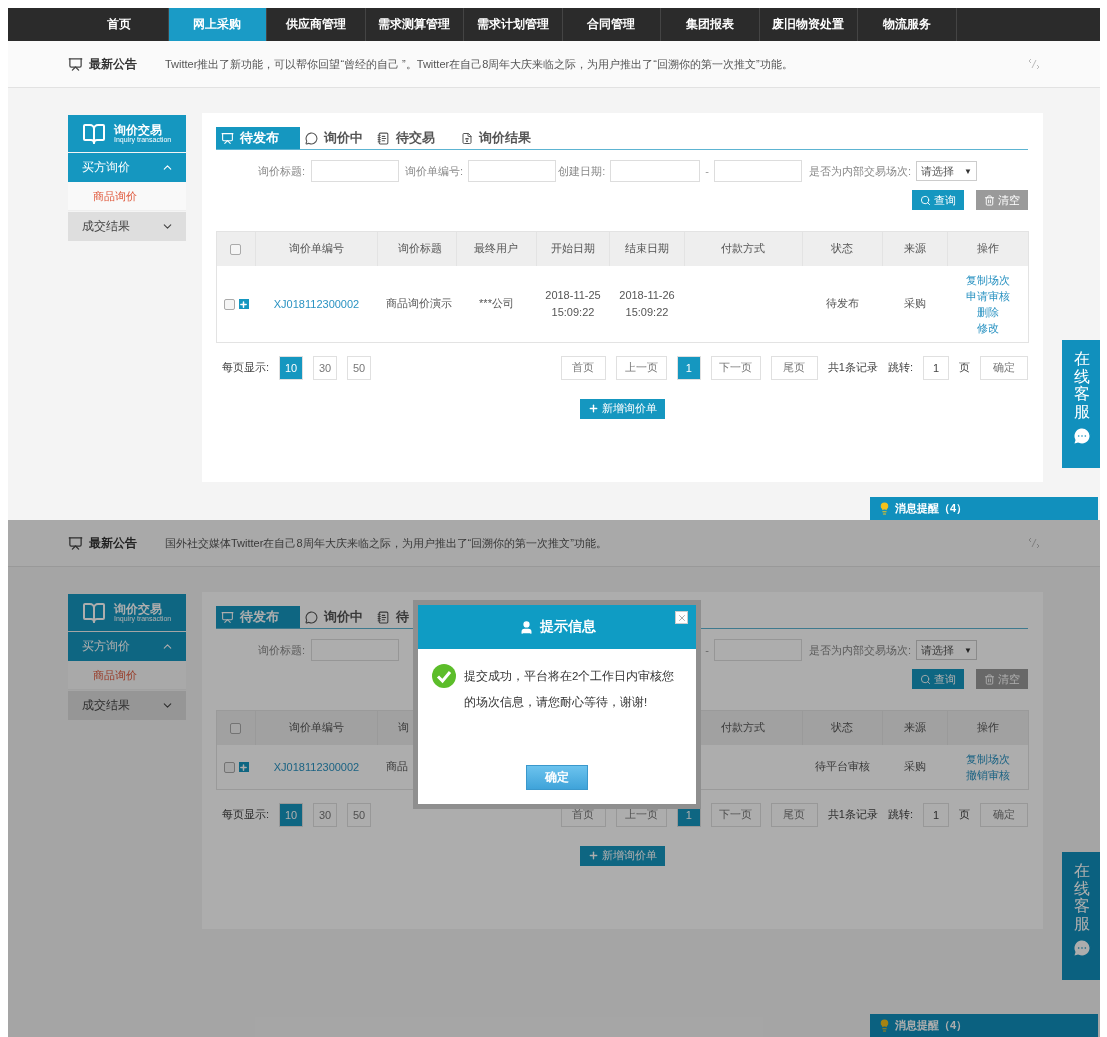  What do you see at coordinates (414, 138) in the screenshot?
I see `tab: 待交易` at bounding box center [414, 138].